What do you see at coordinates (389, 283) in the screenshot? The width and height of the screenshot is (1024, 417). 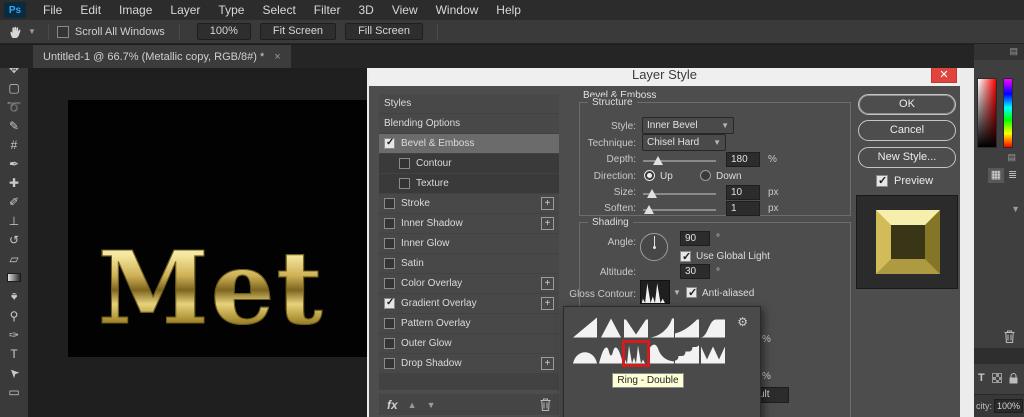 I see `style-row-color-overlay-checkbox` at bounding box center [389, 283].